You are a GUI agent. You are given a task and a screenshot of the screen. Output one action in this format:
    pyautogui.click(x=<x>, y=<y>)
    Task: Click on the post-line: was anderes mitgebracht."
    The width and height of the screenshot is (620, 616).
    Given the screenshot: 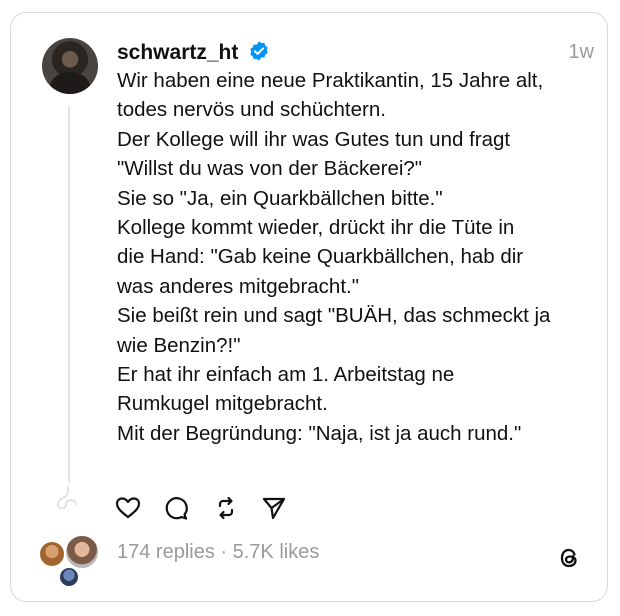 What is the action you would take?
    pyautogui.click(x=238, y=286)
    